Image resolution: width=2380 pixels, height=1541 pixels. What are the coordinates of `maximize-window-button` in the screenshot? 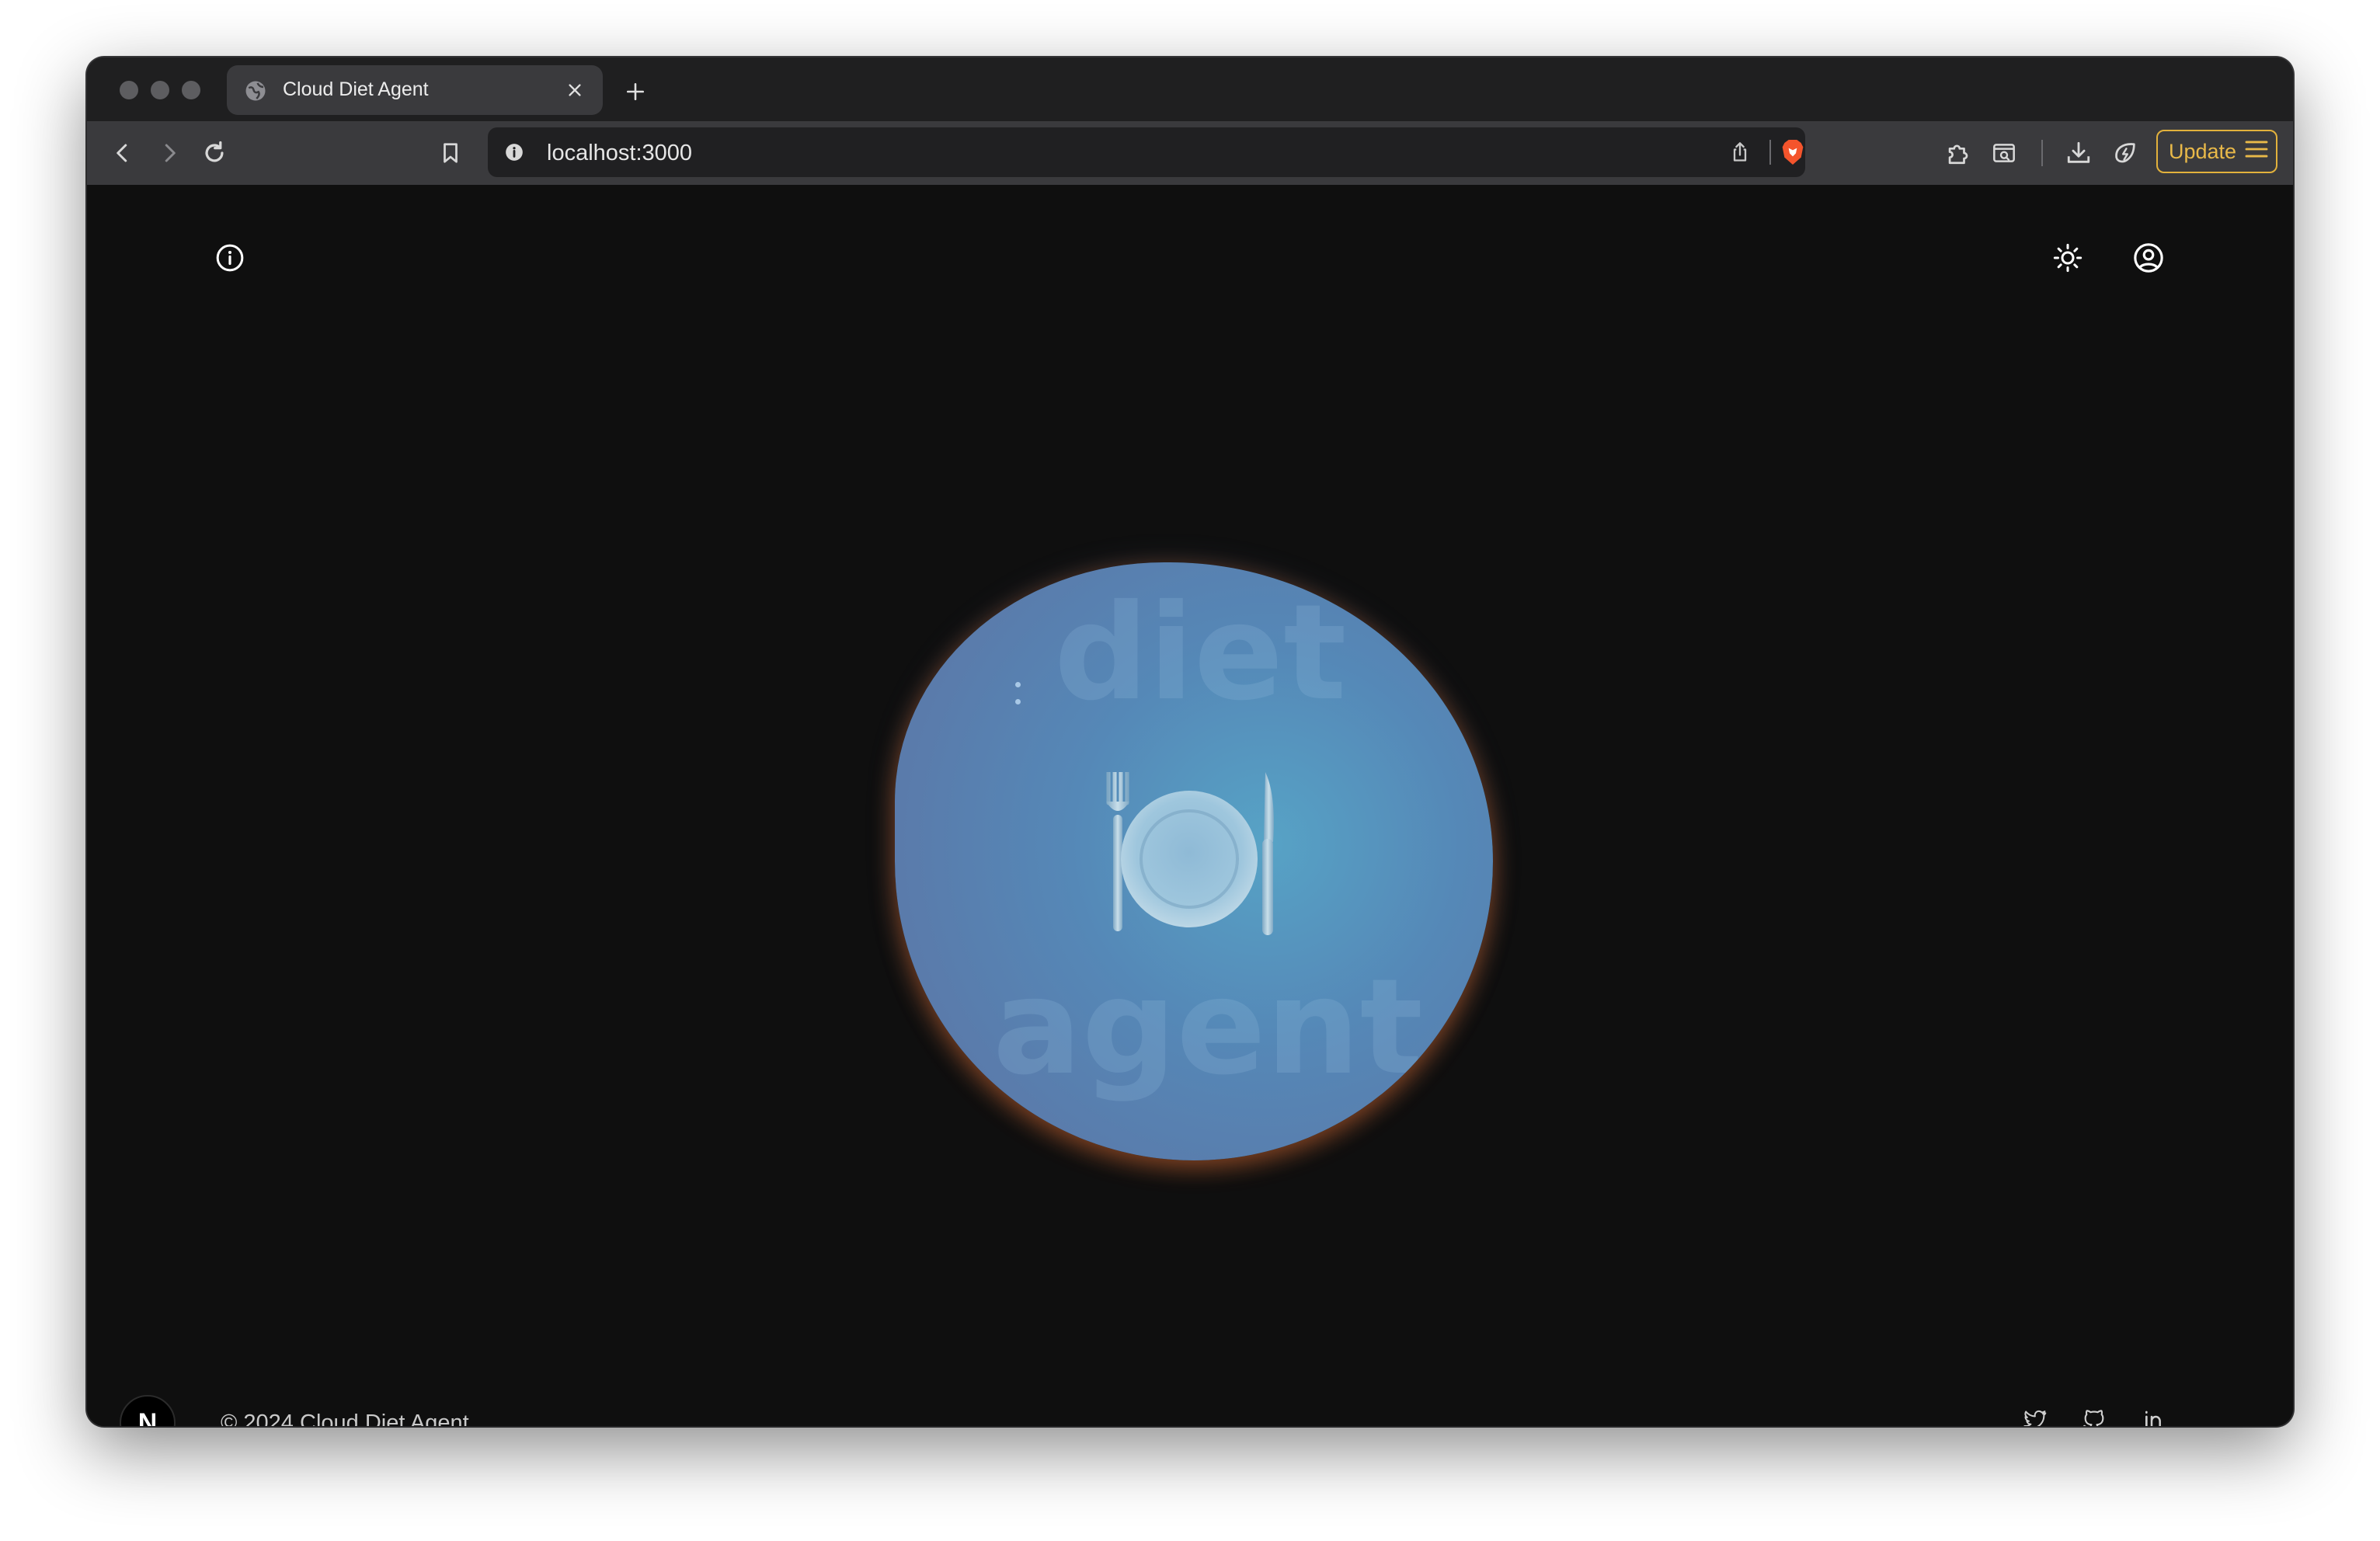 It's located at (191, 90).